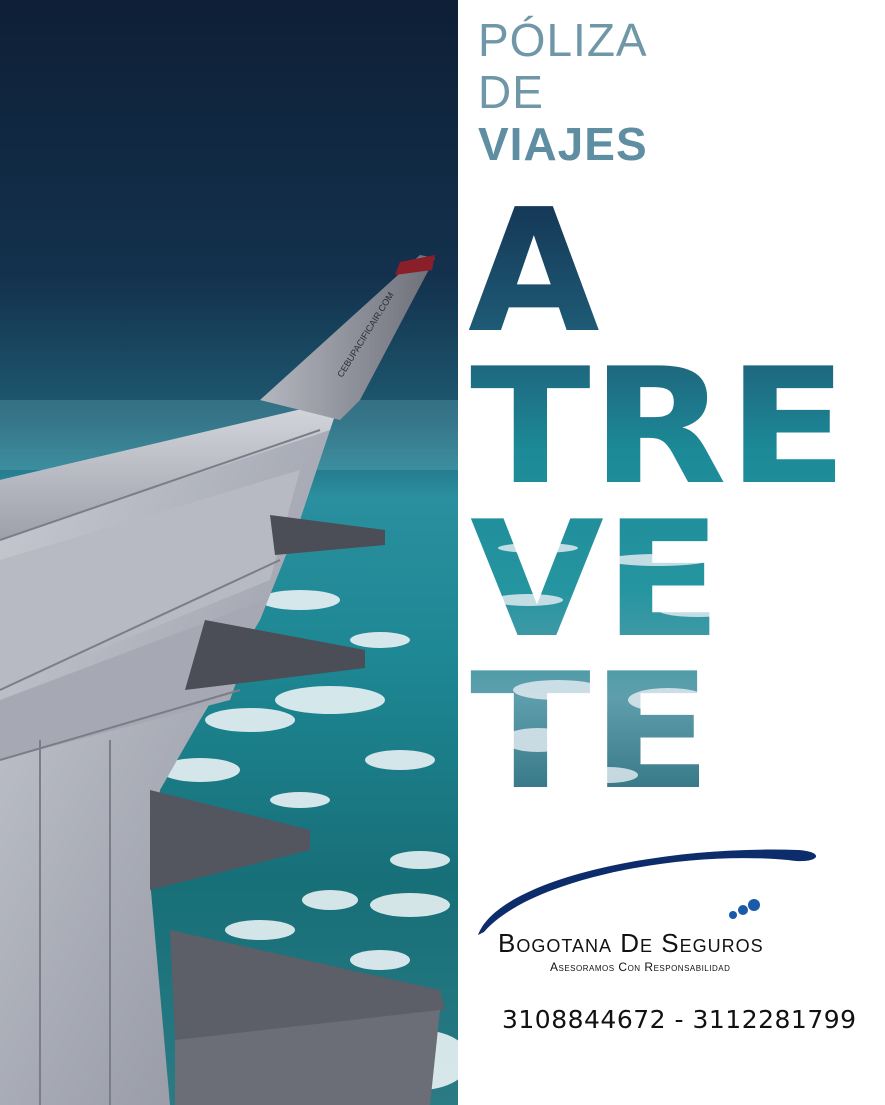  What do you see at coordinates (640, 967) in the screenshot?
I see `brand-tagline: Asesoramos Con Responsabilidad` at bounding box center [640, 967].